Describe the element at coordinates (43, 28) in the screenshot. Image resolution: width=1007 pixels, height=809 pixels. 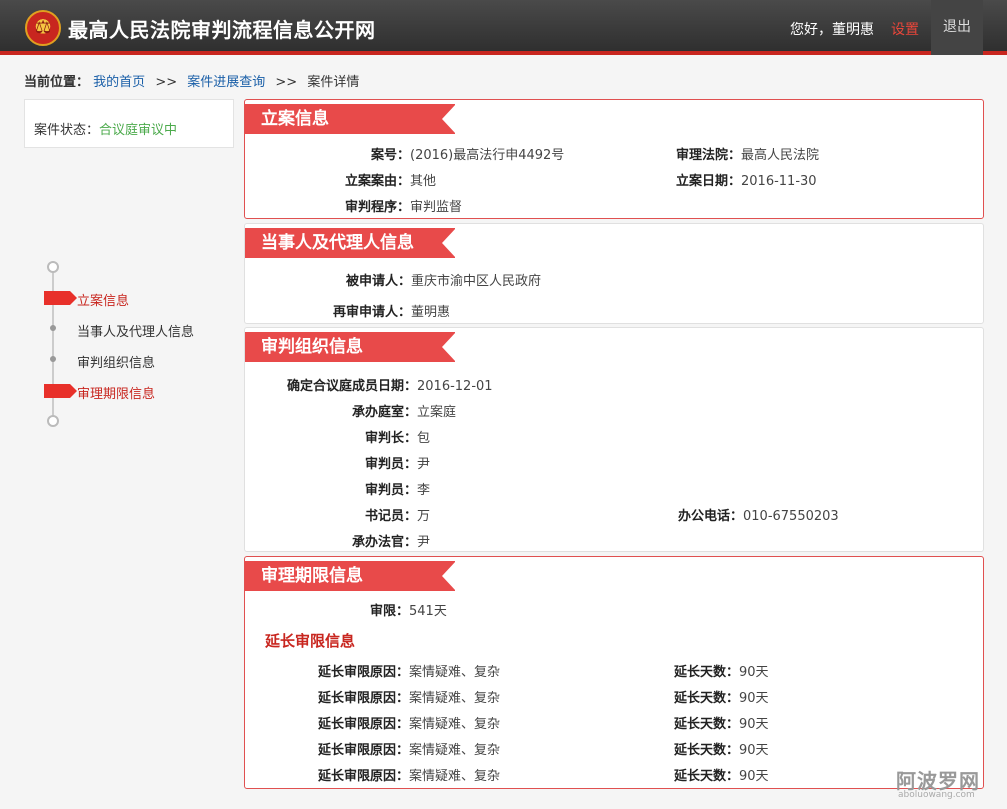
I see `court-emblem-icon` at that location.